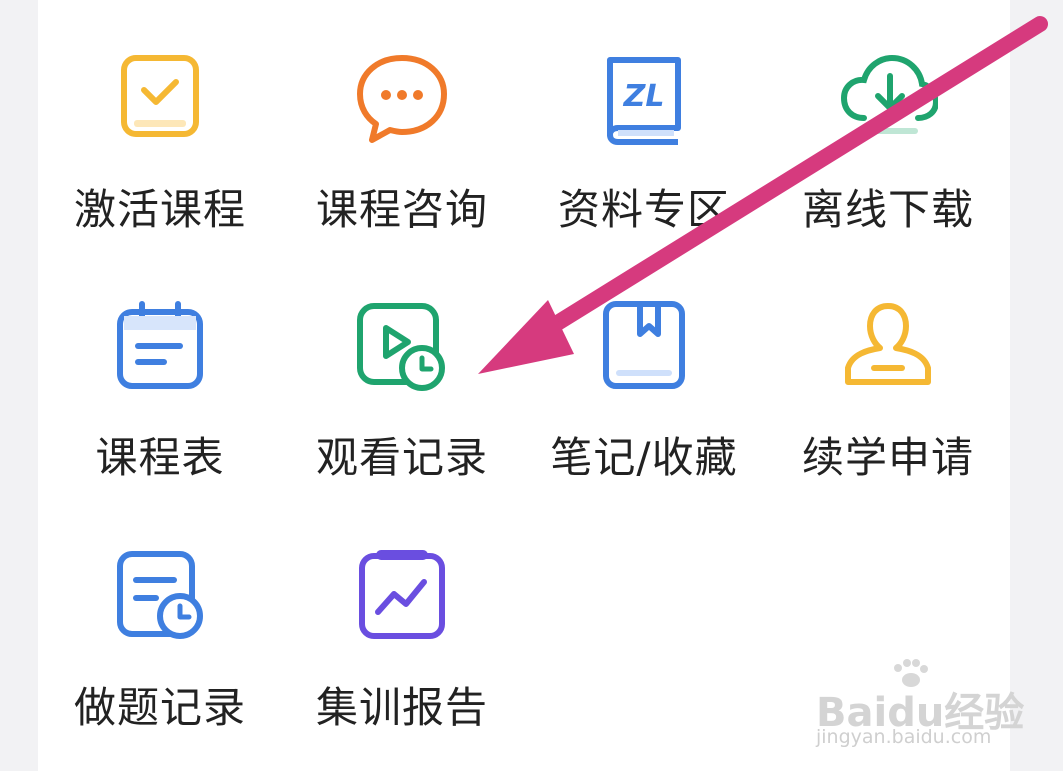  What do you see at coordinates (402, 348) in the screenshot?
I see `video-history-icon` at bounding box center [402, 348].